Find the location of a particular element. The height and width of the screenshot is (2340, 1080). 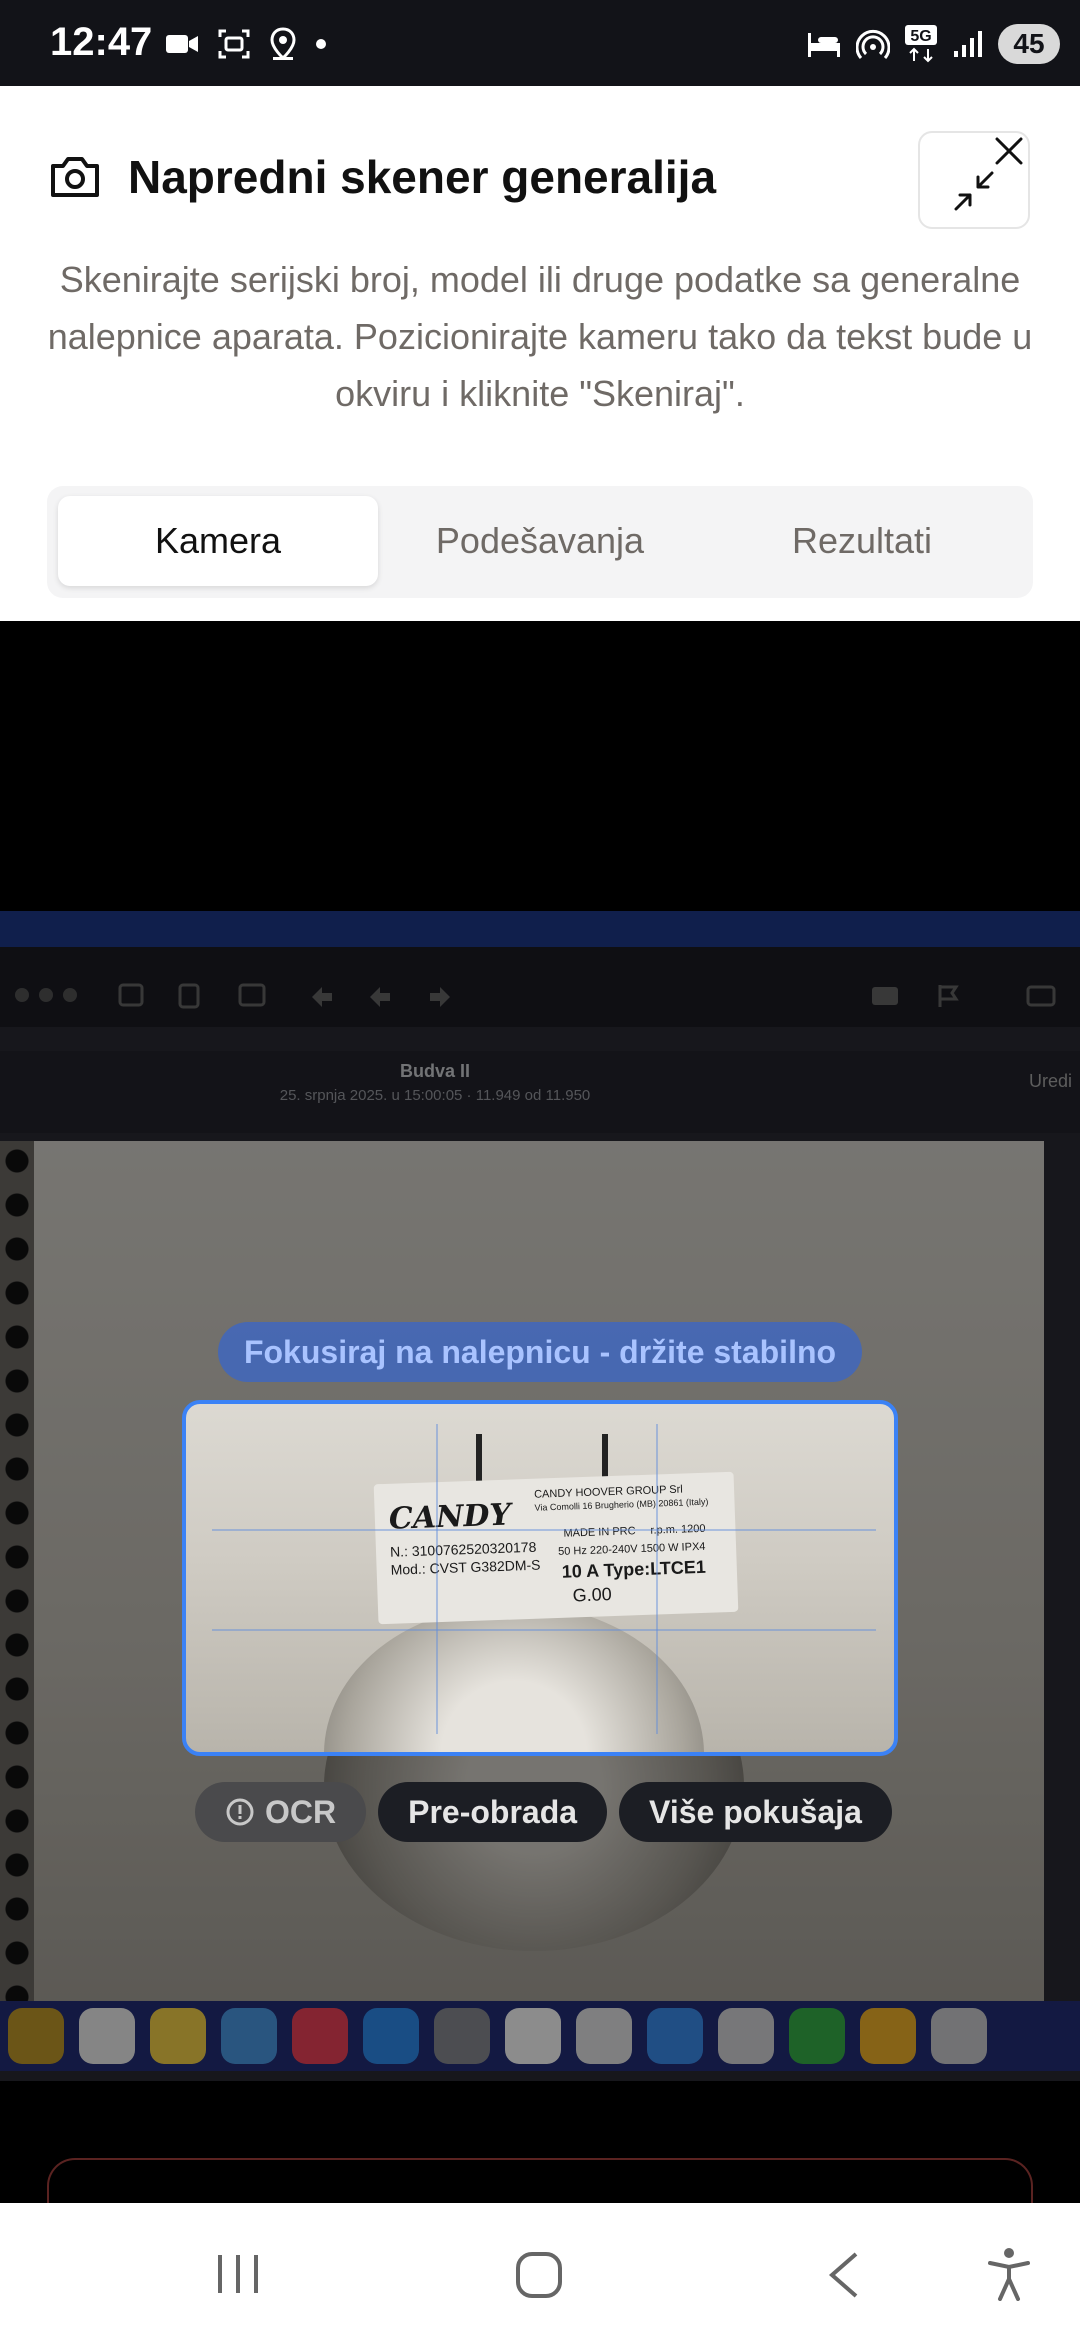

scan-button-card is located at coordinates (540, 2180).